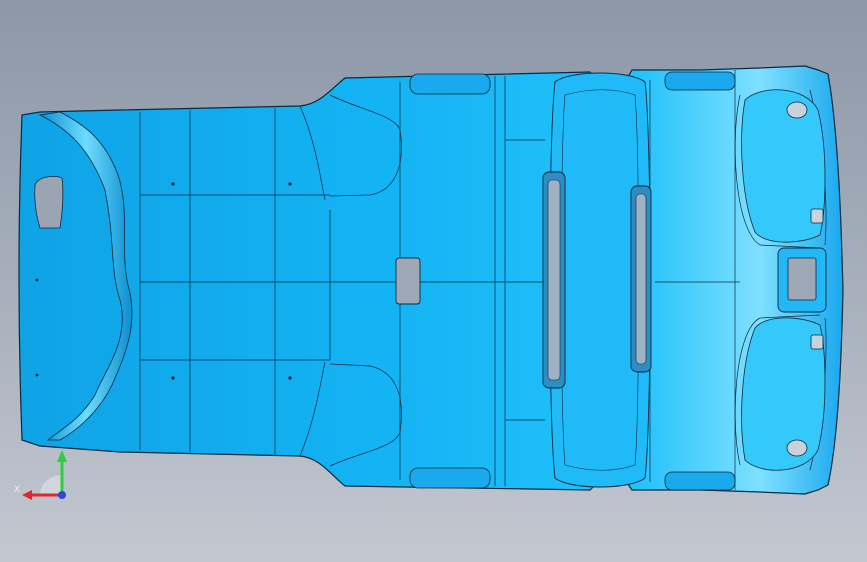 The image size is (867, 562). I want to click on center-cutout, so click(408, 281).